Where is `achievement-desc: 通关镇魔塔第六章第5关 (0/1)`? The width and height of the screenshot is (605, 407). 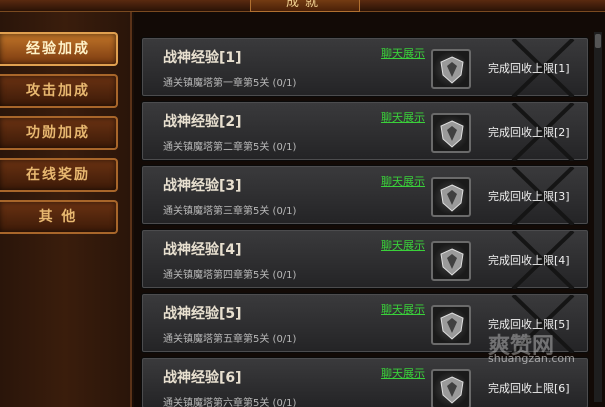
achievement-desc: 通关镇魔塔第六章第5关 (0/1) is located at coordinates (230, 402).